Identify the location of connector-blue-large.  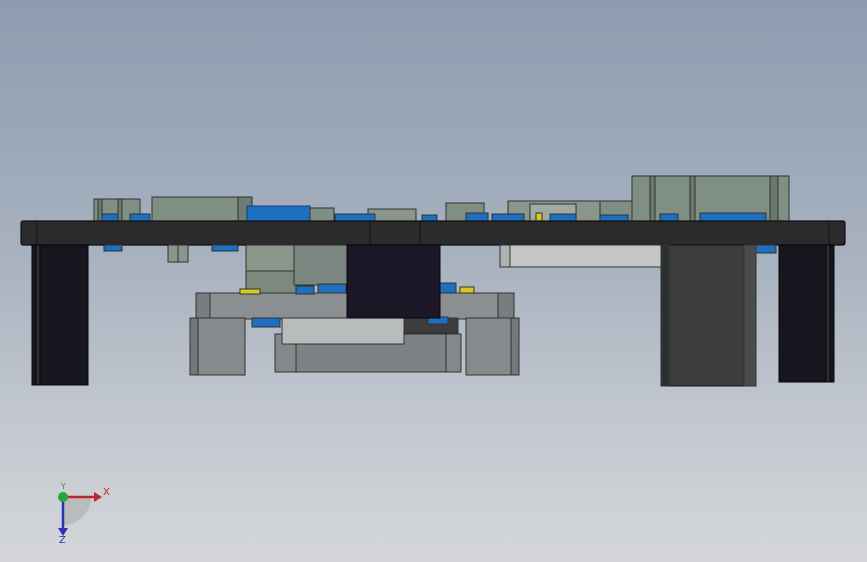
(278, 213).